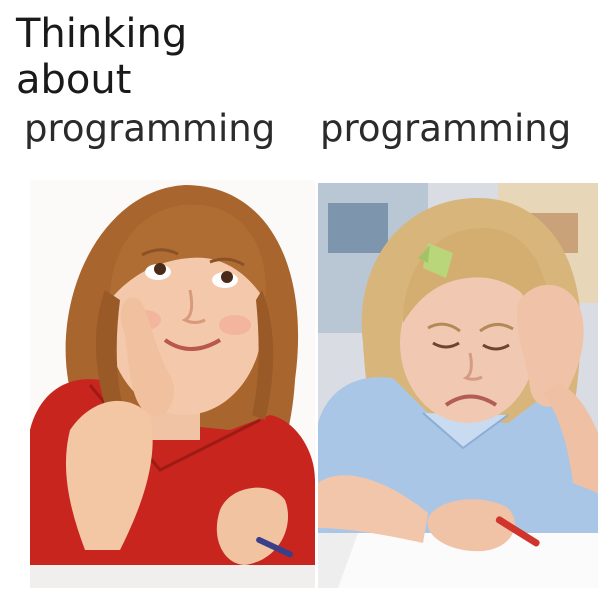 The height and width of the screenshot is (606, 613). I want to click on caption-thinking: Thinking, so click(102, 34).